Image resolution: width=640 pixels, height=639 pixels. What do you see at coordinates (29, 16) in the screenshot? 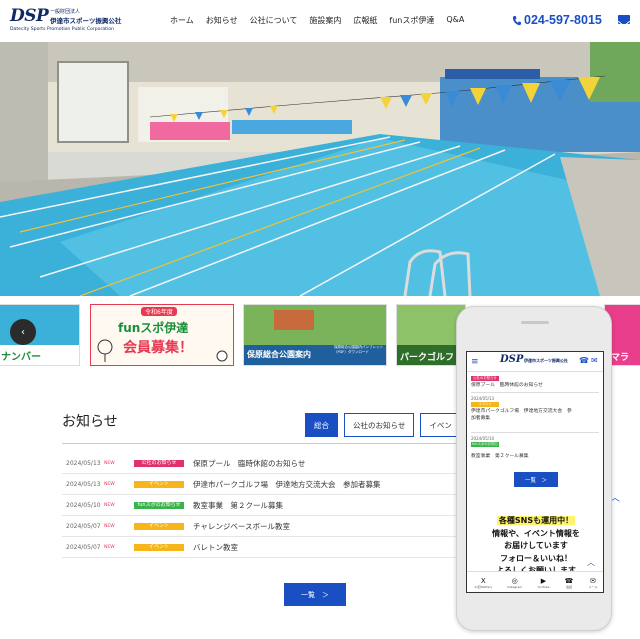
I see `logo-mark: DSP` at bounding box center [29, 16].